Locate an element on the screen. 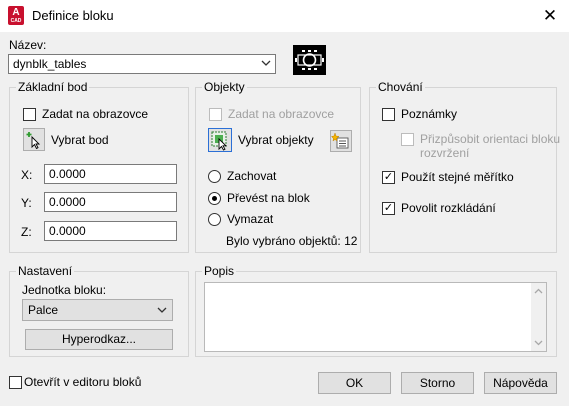 Image resolution: width=569 pixels, height=406 pixels. selected-count-text: Bylo vybráno objektů: 12 is located at coordinates (292, 241).